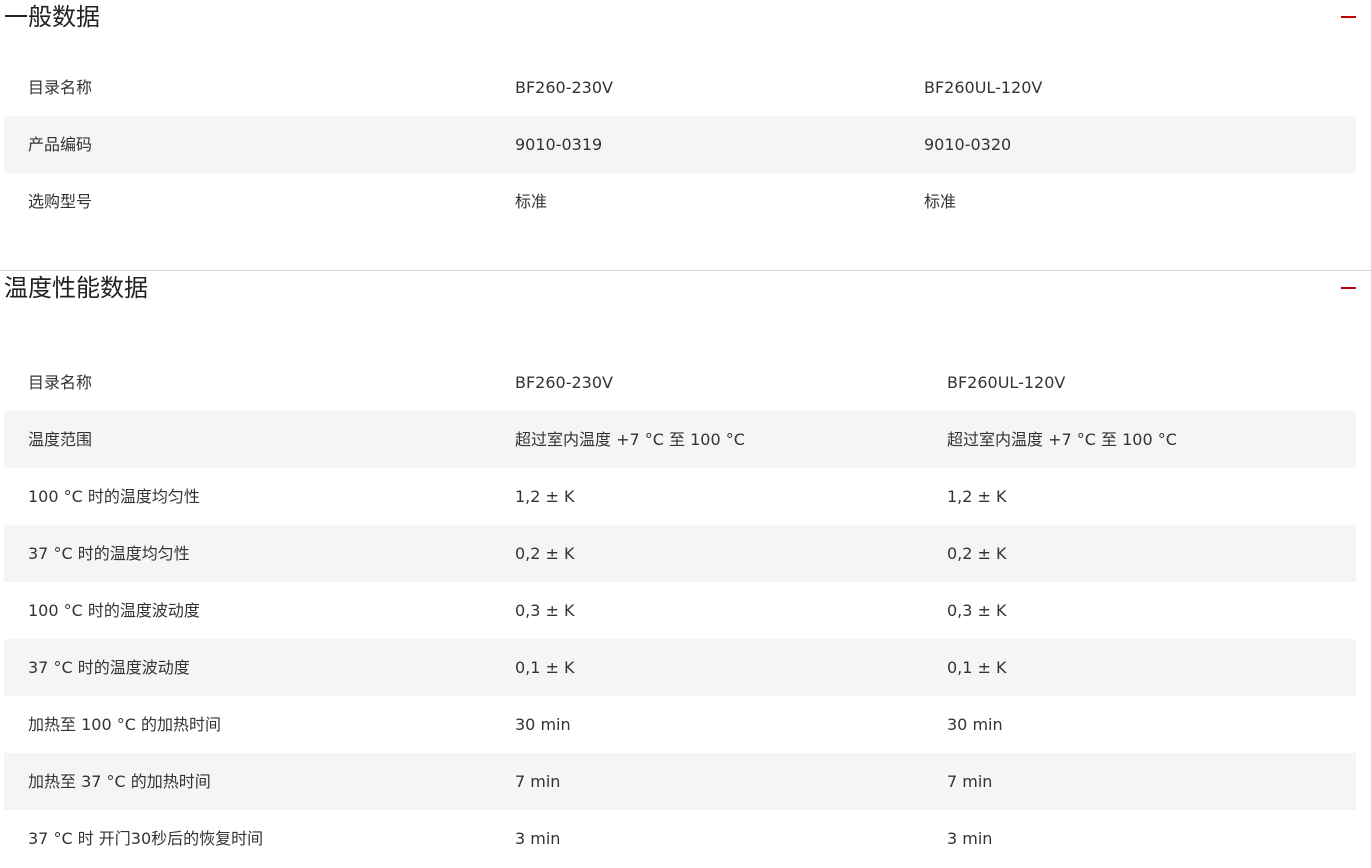 This screenshot has height=868, width=1371. Describe the element at coordinates (60, 439) in the screenshot. I see `spec-label: 温度范围` at that location.